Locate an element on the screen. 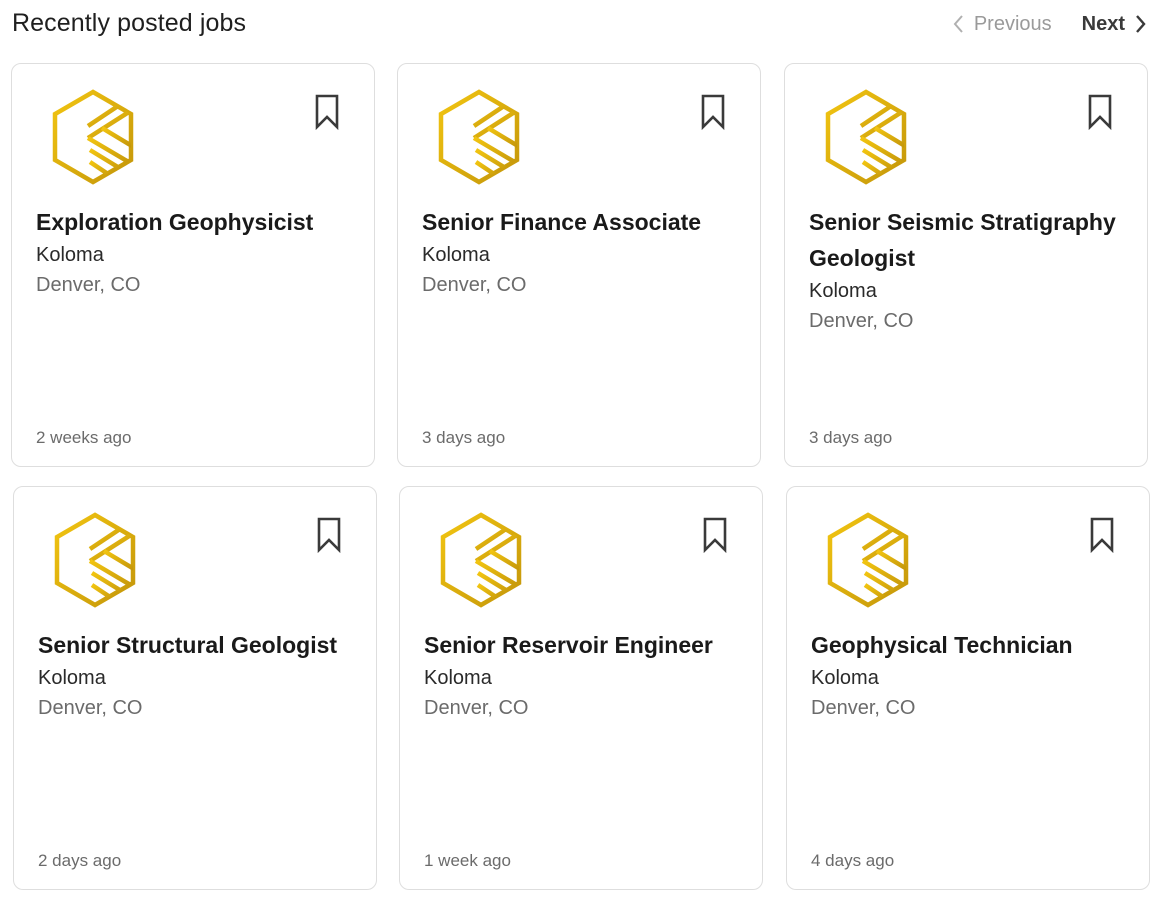 The height and width of the screenshot is (901, 1155). previous-label: Previous is located at coordinates (1012, 23).